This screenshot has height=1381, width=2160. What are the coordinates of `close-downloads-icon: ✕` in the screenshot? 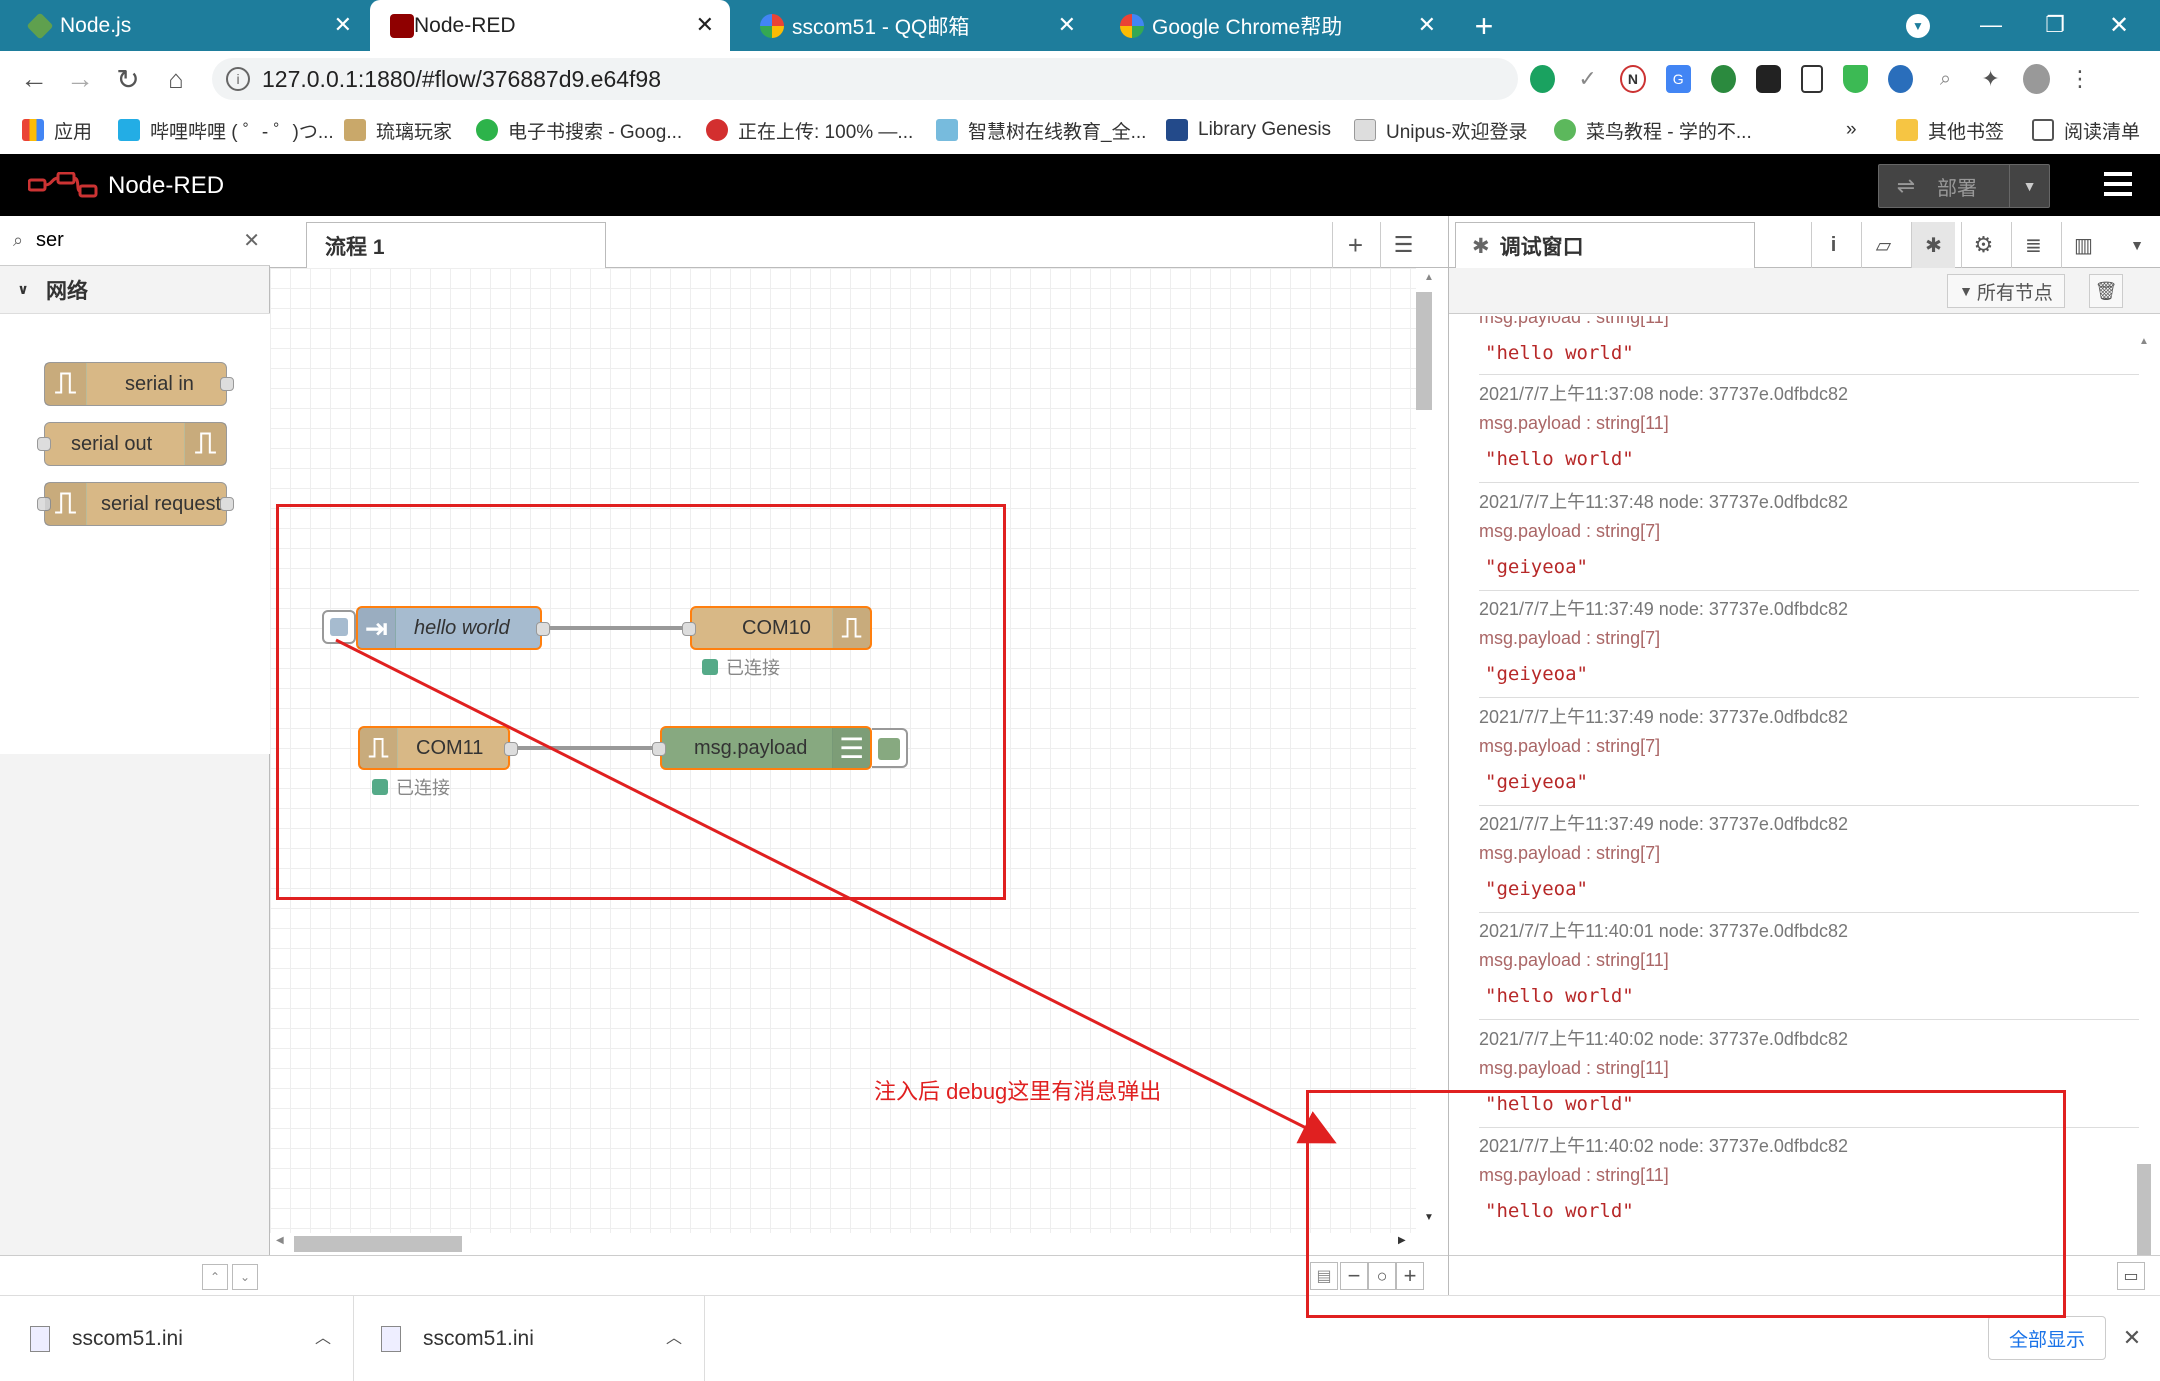 It's located at (2132, 1338).